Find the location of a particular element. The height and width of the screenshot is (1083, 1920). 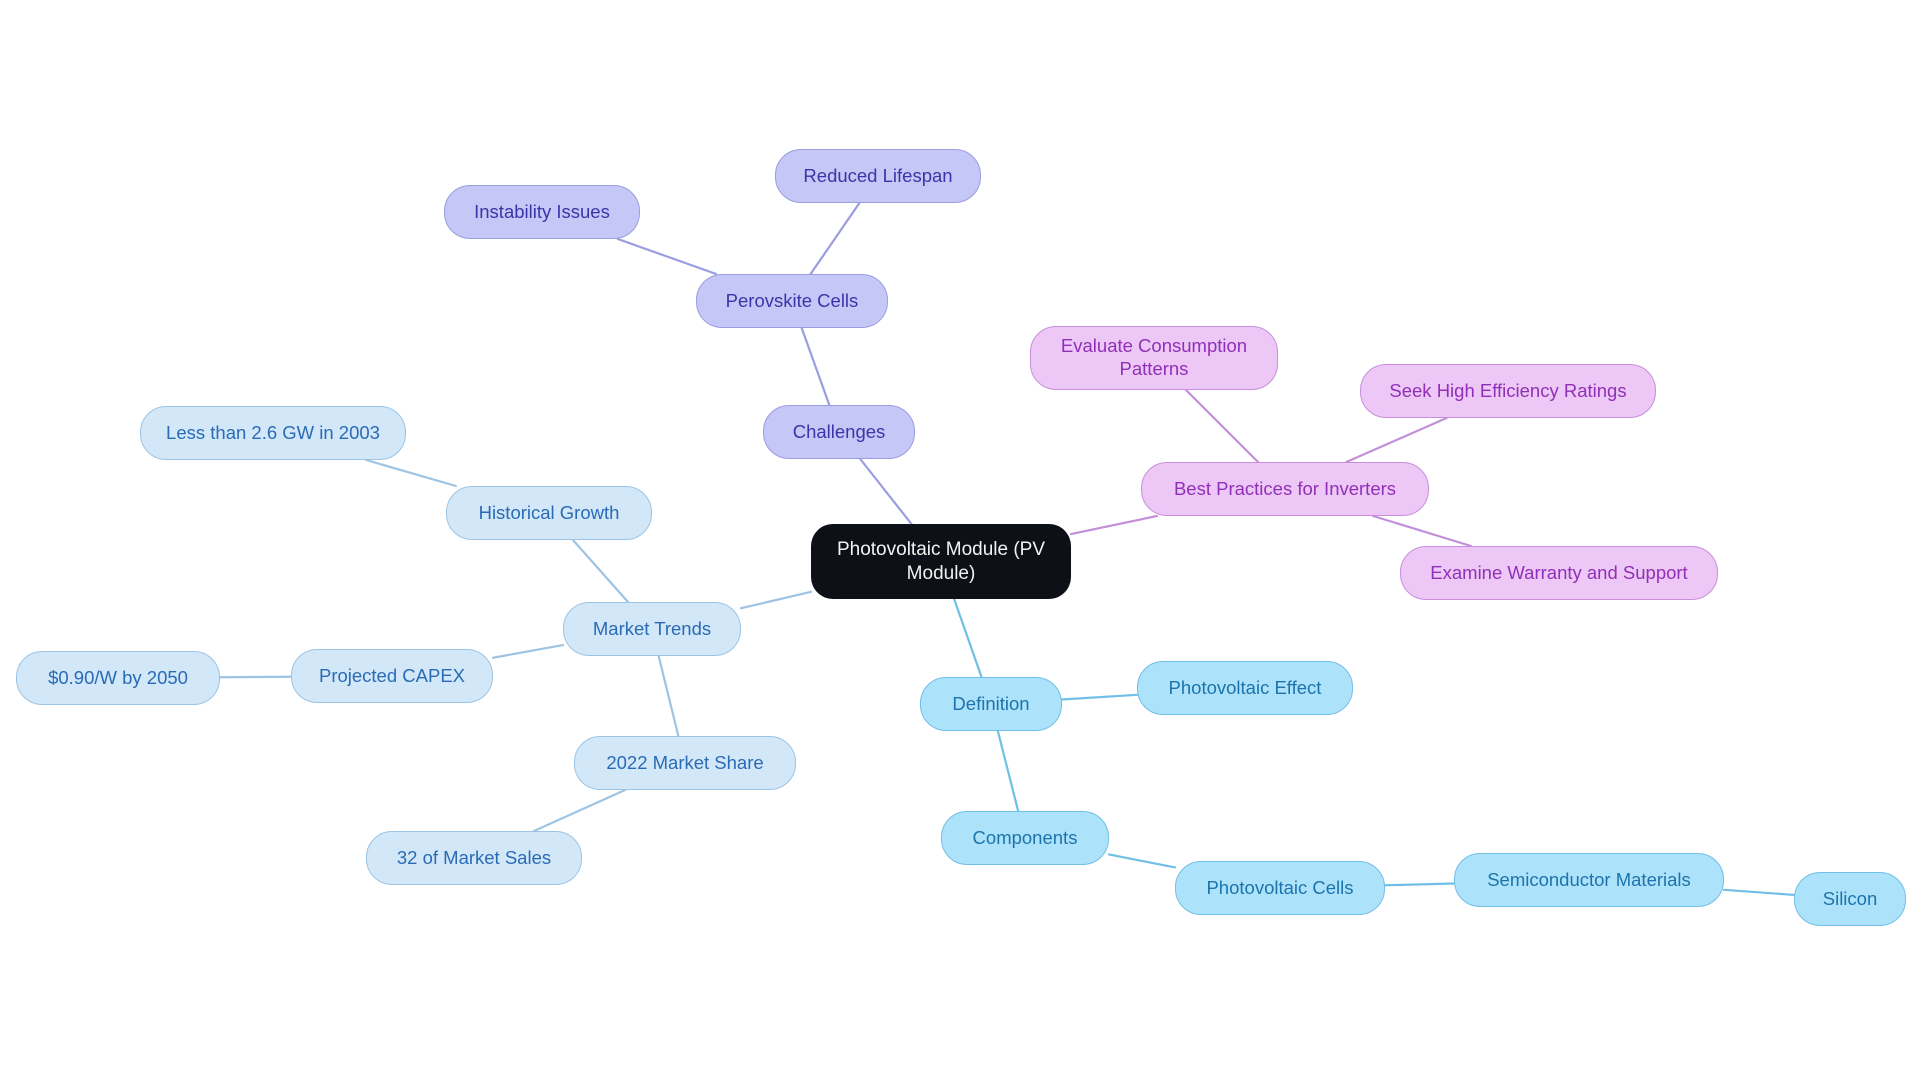

mindmap-edge-market-to-share2022 is located at coordinates (668, 696).